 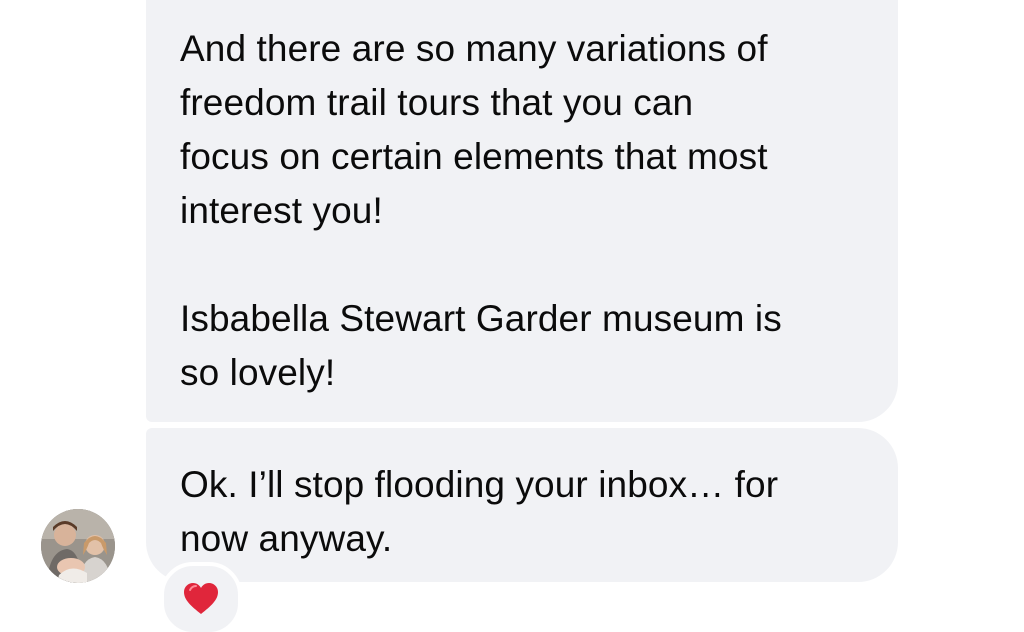 I want to click on reaction-badge, so click(x=201, y=597).